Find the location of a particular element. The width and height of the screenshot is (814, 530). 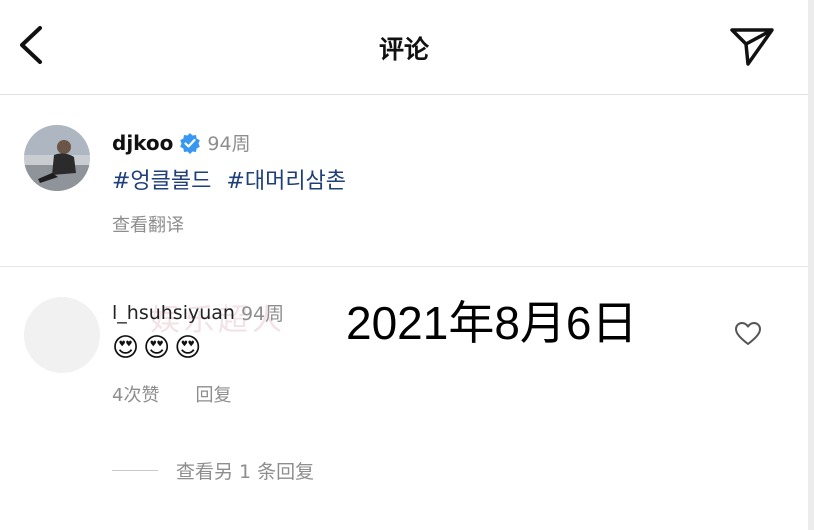

scrollbar-strip is located at coordinates (811, 265).